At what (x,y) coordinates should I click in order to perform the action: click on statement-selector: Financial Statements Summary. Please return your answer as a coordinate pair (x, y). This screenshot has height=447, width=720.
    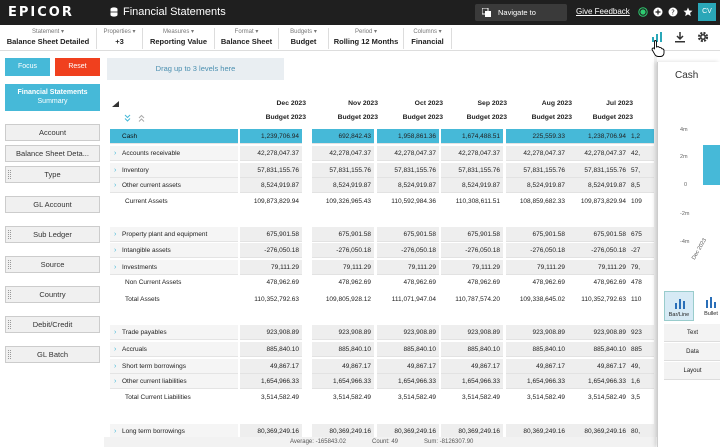
    Looking at the image, I should click on (52, 97).